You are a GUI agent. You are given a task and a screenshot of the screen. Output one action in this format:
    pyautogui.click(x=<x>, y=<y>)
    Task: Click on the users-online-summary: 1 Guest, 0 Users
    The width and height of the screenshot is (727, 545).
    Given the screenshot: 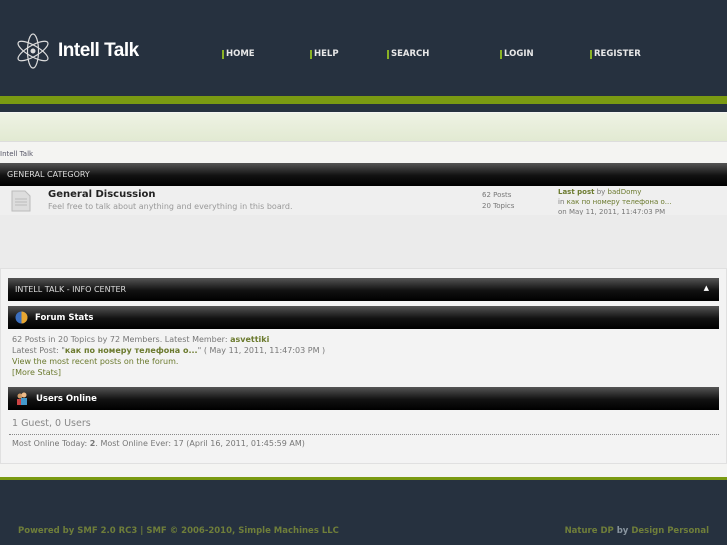 What is the action you would take?
    pyautogui.click(x=51, y=423)
    